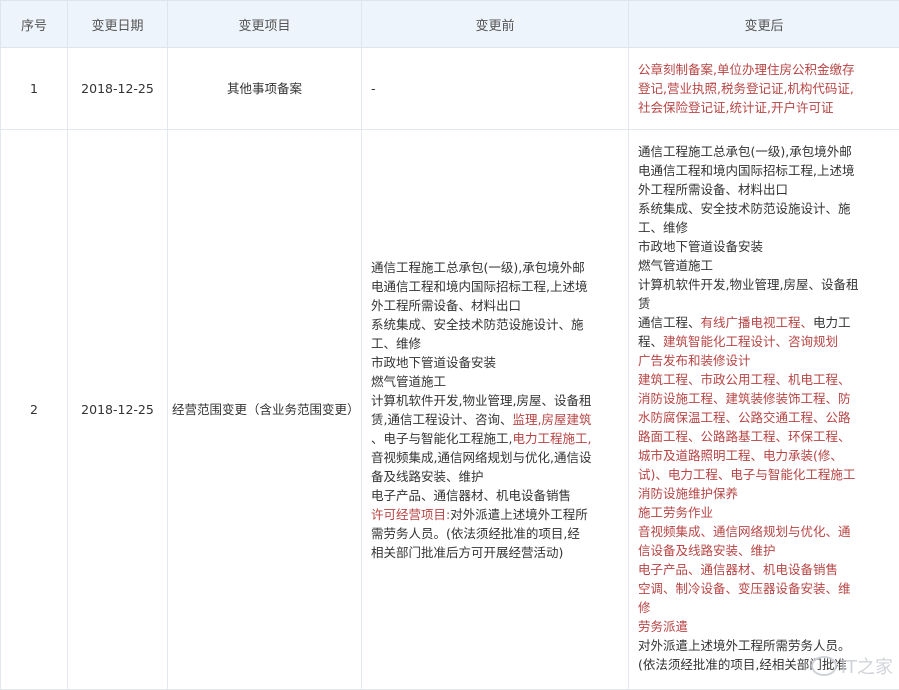 Image resolution: width=899 pixels, height=690 pixels. What do you see at coordinates (34, 410) in the screenshot?
I see `cell-seq: 2` at bounding box center [34, 410].